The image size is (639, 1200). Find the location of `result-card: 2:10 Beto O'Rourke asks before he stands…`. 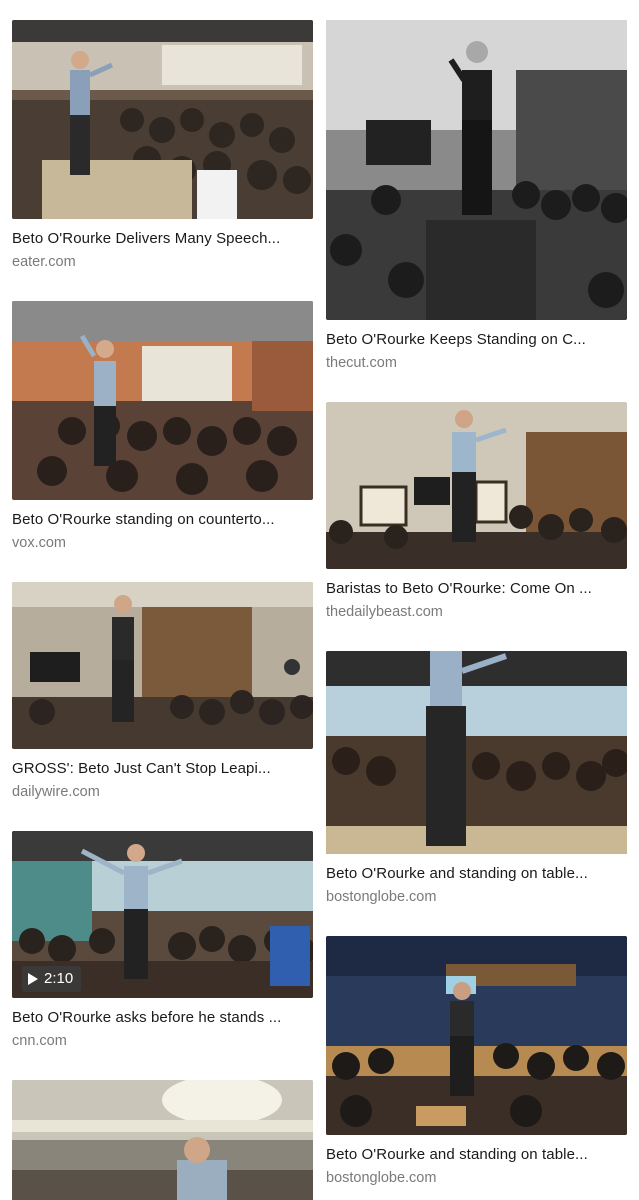

result-card: 2:10 Beto O'Rourke asks before he stands… is located at coordinates (162, 955).